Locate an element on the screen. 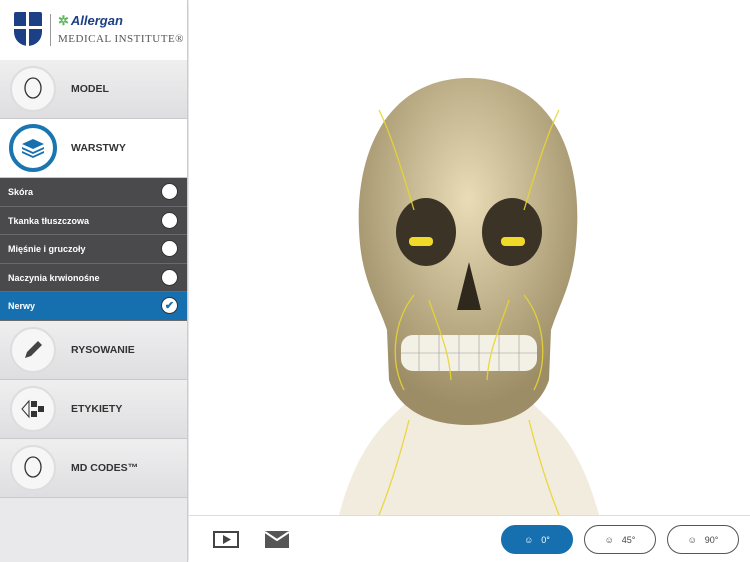 Image resolution: width=750 pixels, height=562 pixels. email-button is located at coordinates (277, 542).